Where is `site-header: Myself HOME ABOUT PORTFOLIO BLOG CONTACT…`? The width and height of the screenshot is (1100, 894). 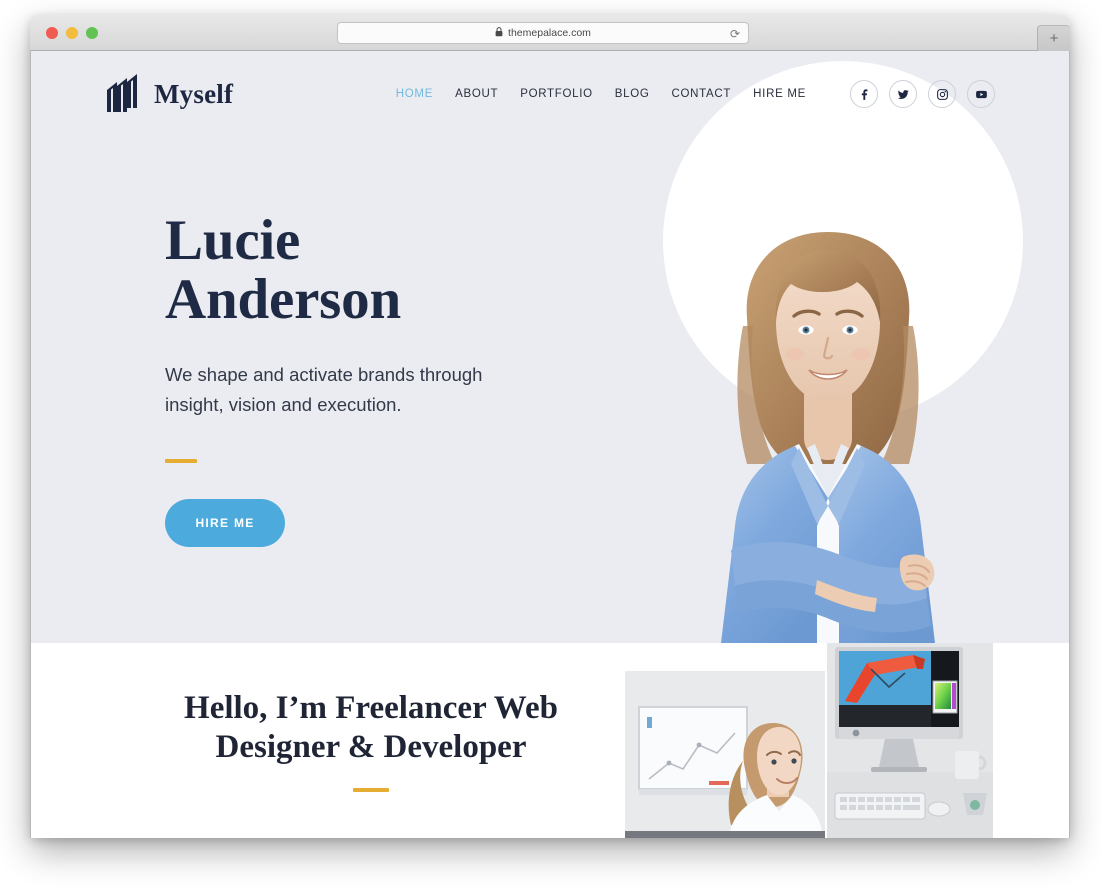 site-header: Myself HOME ABOUT PORTFOLIO BLOG CONTACT… is located at coordinates (550, 94).